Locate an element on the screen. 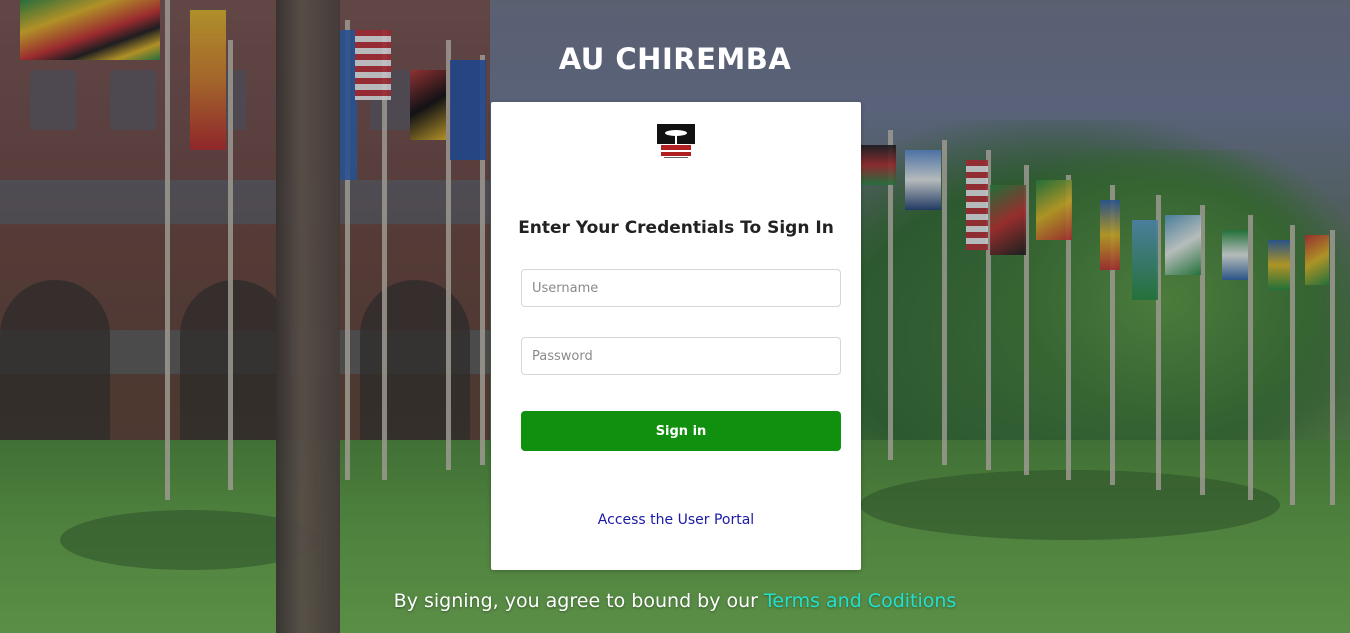 Image resolution: width=1350 pixels, height=633 pixels. password-input is located at coordinates (681, 356).